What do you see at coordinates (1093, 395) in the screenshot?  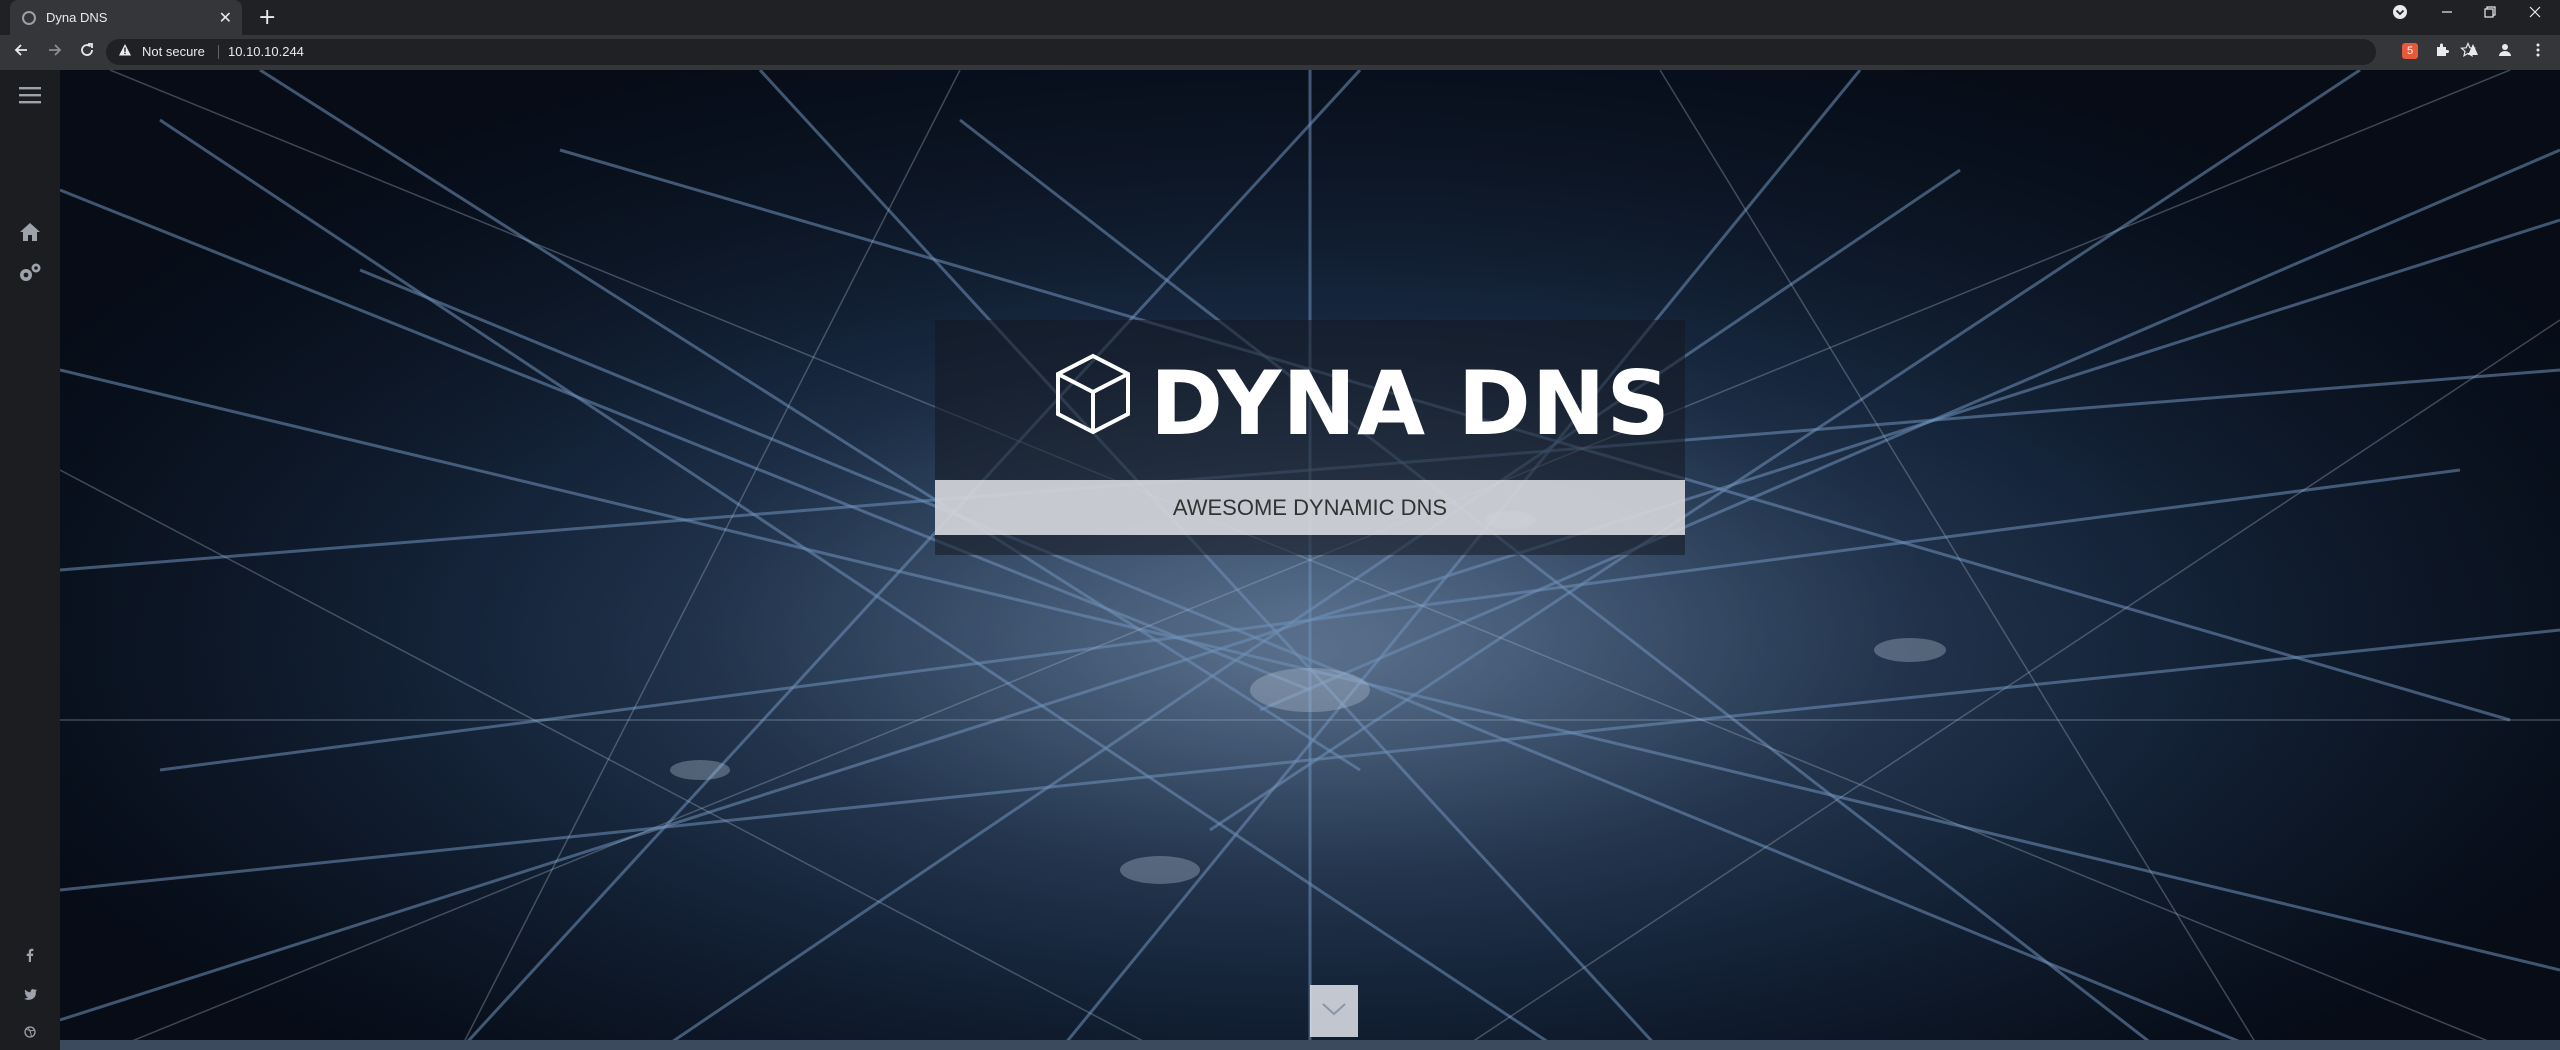 I see `cube-icon` at bounding box center [1093, 395].